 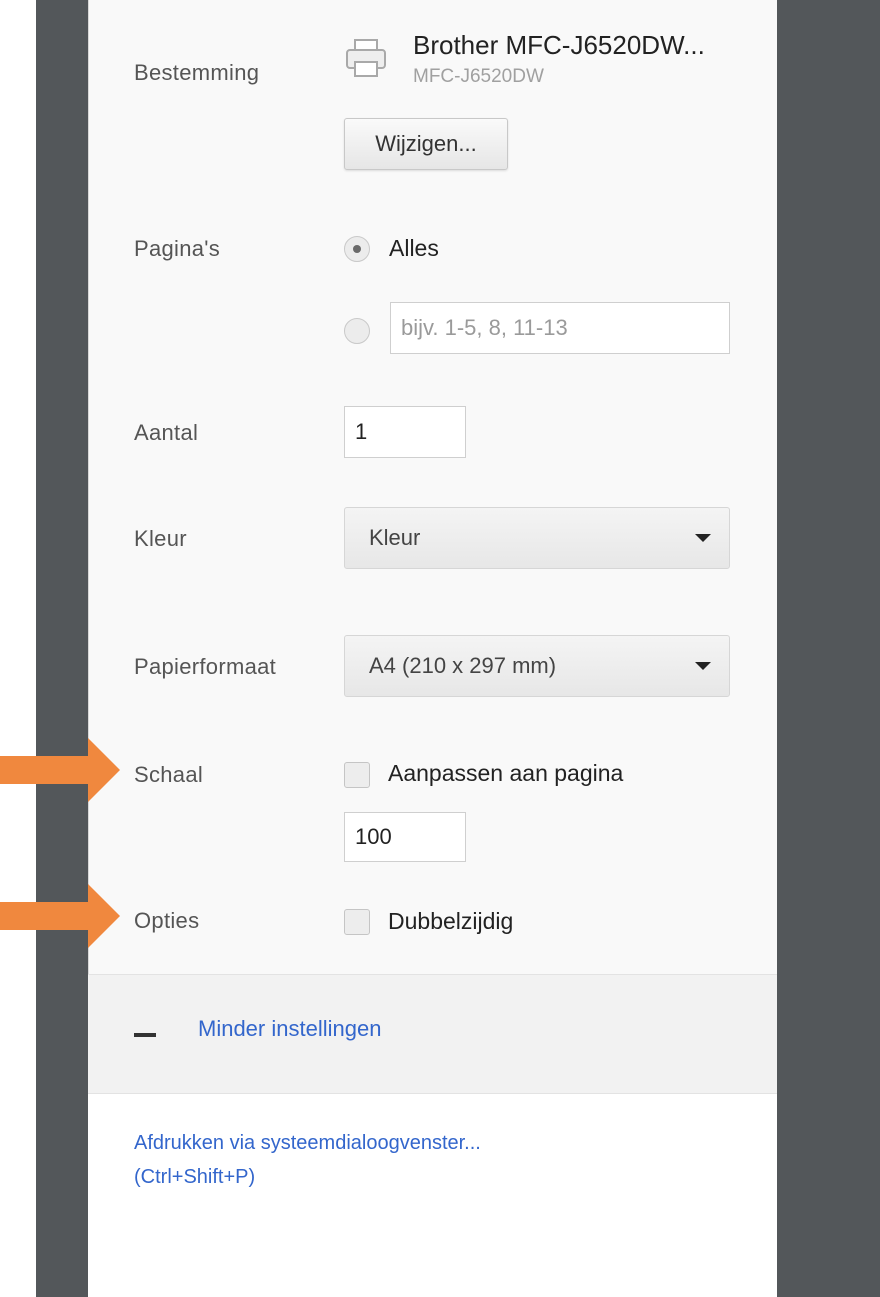 I want to click on fit-to-page-checkbox, so click(x=357, y=775).